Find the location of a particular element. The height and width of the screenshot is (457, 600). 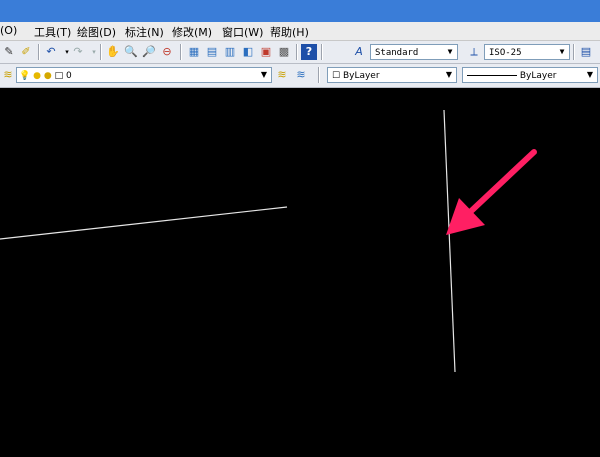

zoom-previous-icon: ⊖ is located at coordinates (167, 52).